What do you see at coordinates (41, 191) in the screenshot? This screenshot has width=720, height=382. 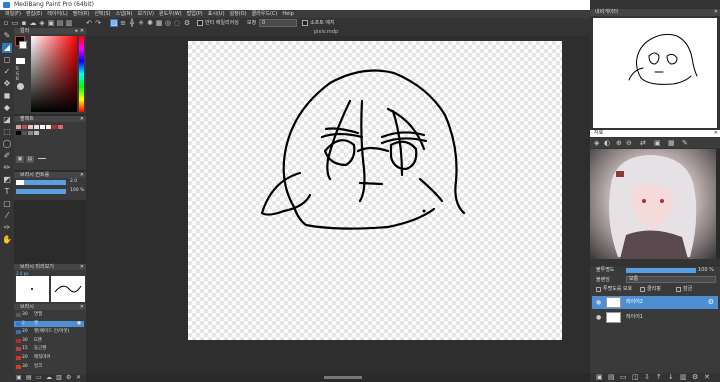 I see `brush-opacity-slider` at bounding box center [41, 191].